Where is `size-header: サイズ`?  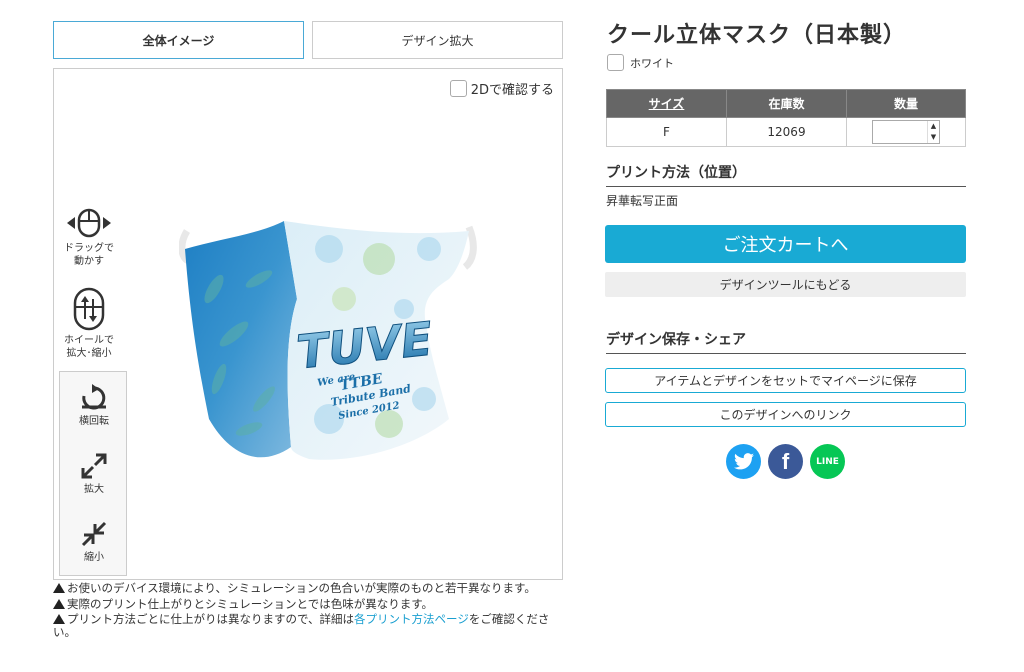 size-header: サイズ is located at coordinates (666, 103).